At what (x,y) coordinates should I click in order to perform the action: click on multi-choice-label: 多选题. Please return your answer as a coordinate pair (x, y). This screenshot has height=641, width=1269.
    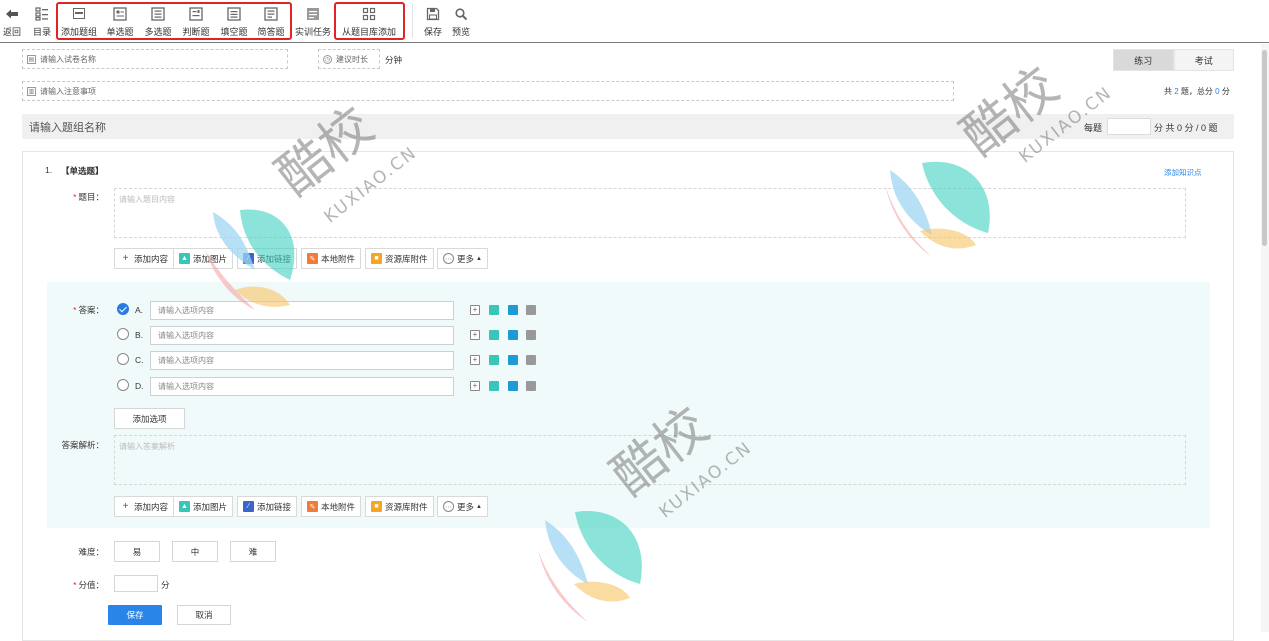
    Looking at the image, I should click on (158, 32).